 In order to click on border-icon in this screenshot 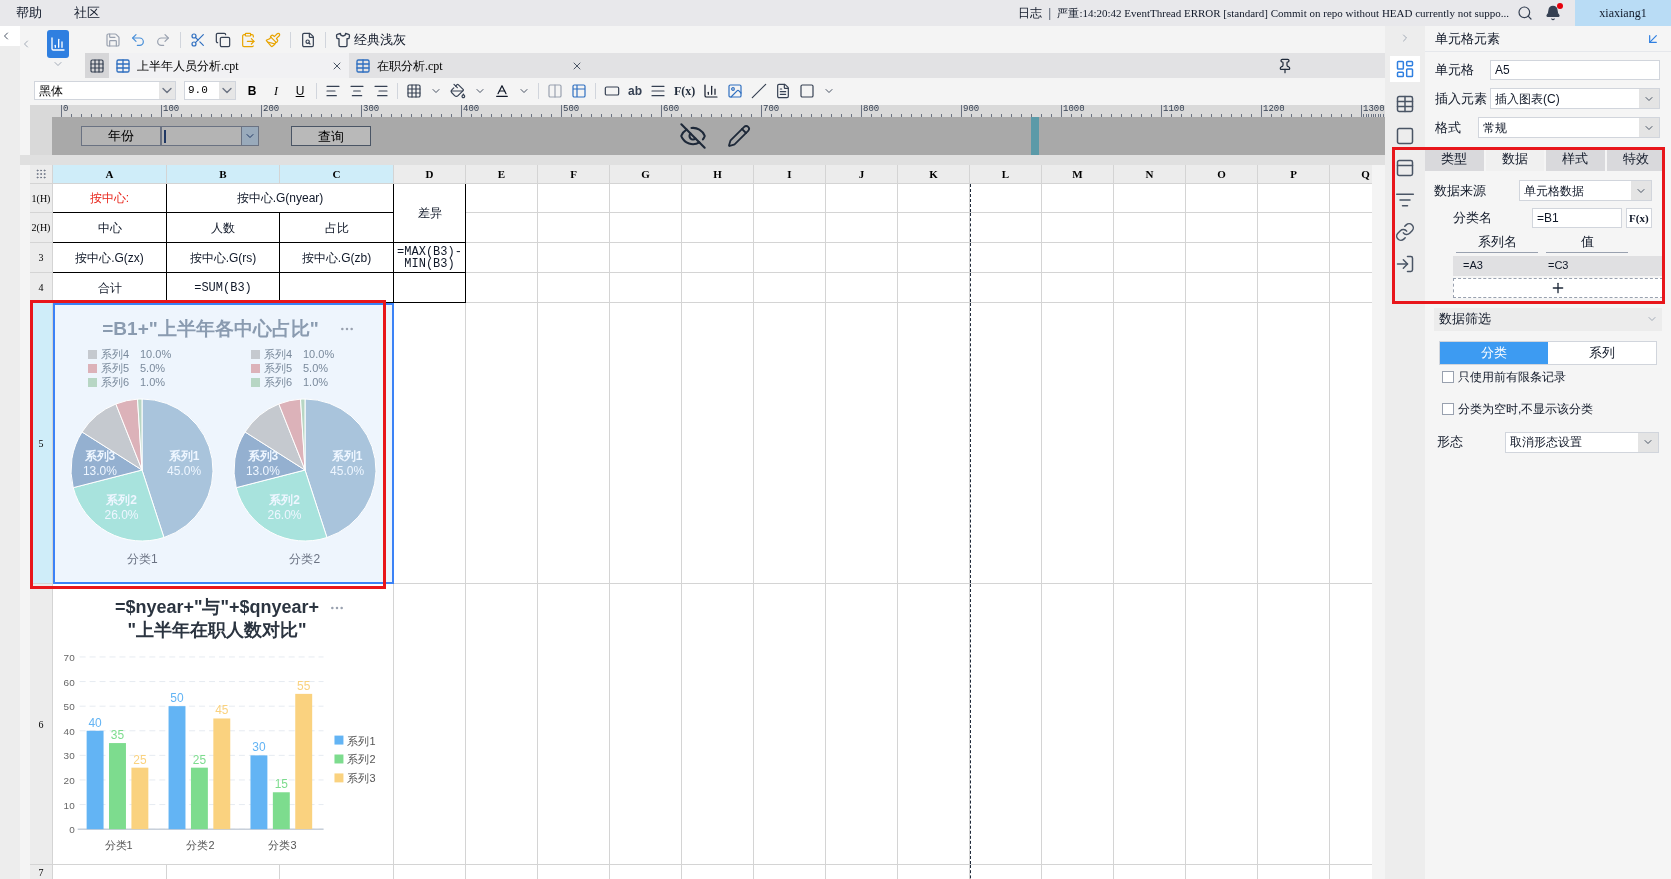, I will do `click(414, 90)`.